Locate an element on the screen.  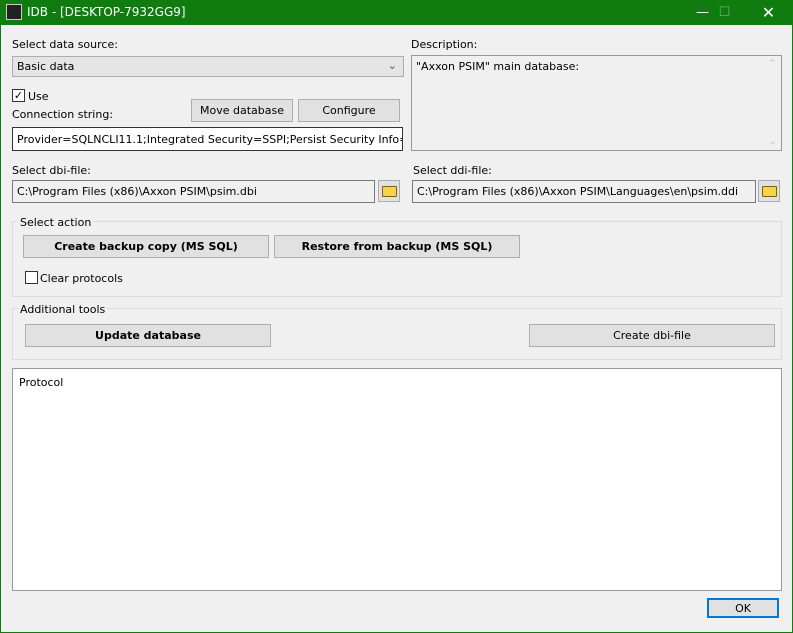
select-action-label: Select action is located at coordinates (56, 222).